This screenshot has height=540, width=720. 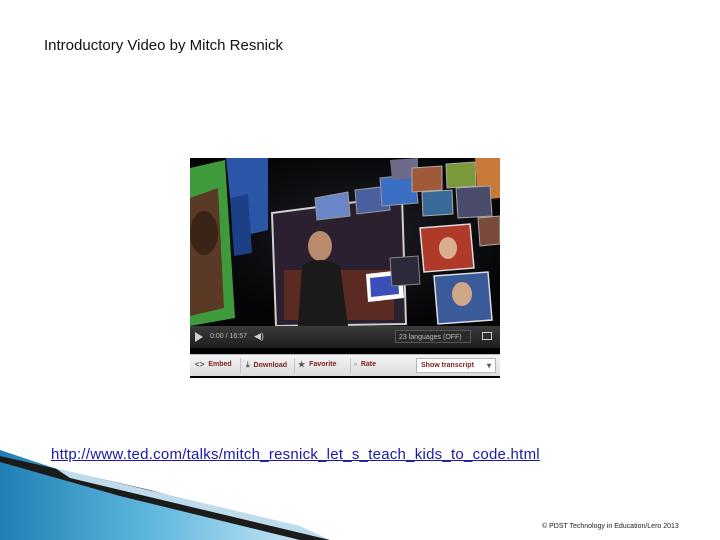 What do you see at coordinates (302, 364) in the screenshot?
I see `star-icon: ★` at bounding box center [302, 364].